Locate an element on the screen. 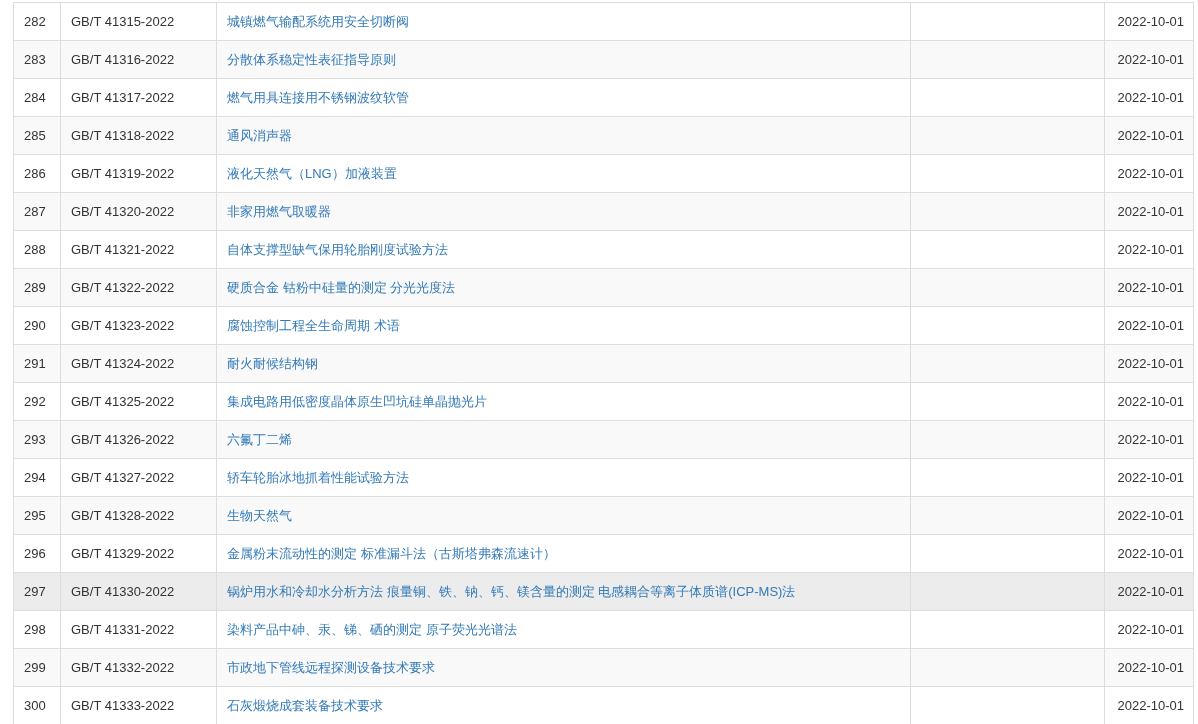 Image resolution: width=1198 pixels, height=724 pixels. row-number: 288 is located at coordinates (35, 249).